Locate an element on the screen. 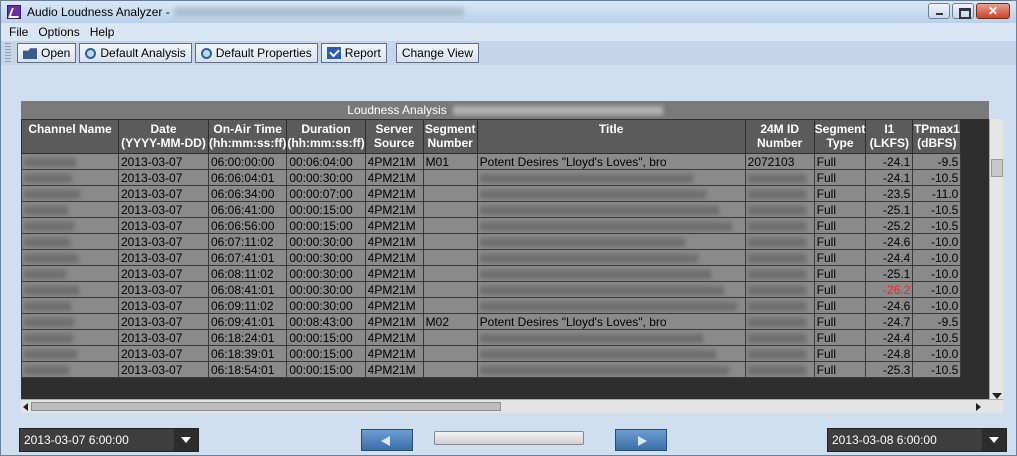  scroll-right-icon is located at coordinates (978, 407).